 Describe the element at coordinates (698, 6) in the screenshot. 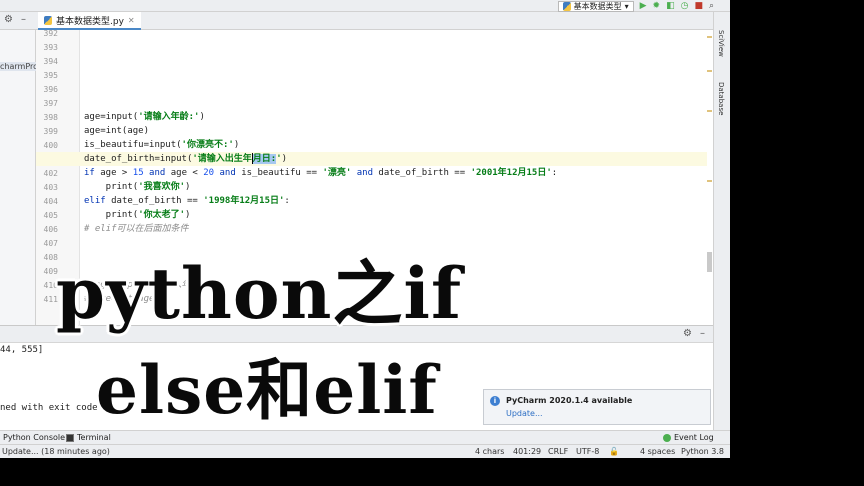

I see `stop-icon: ■` at that location.